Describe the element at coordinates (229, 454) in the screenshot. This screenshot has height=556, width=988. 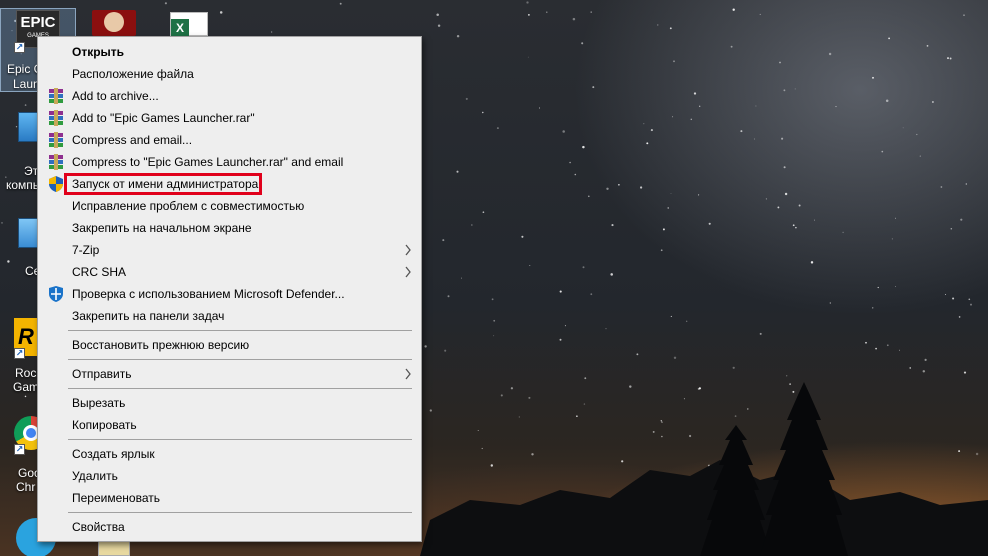
I see `menu-item-create-shortcut: Создать ярлык` at that location.